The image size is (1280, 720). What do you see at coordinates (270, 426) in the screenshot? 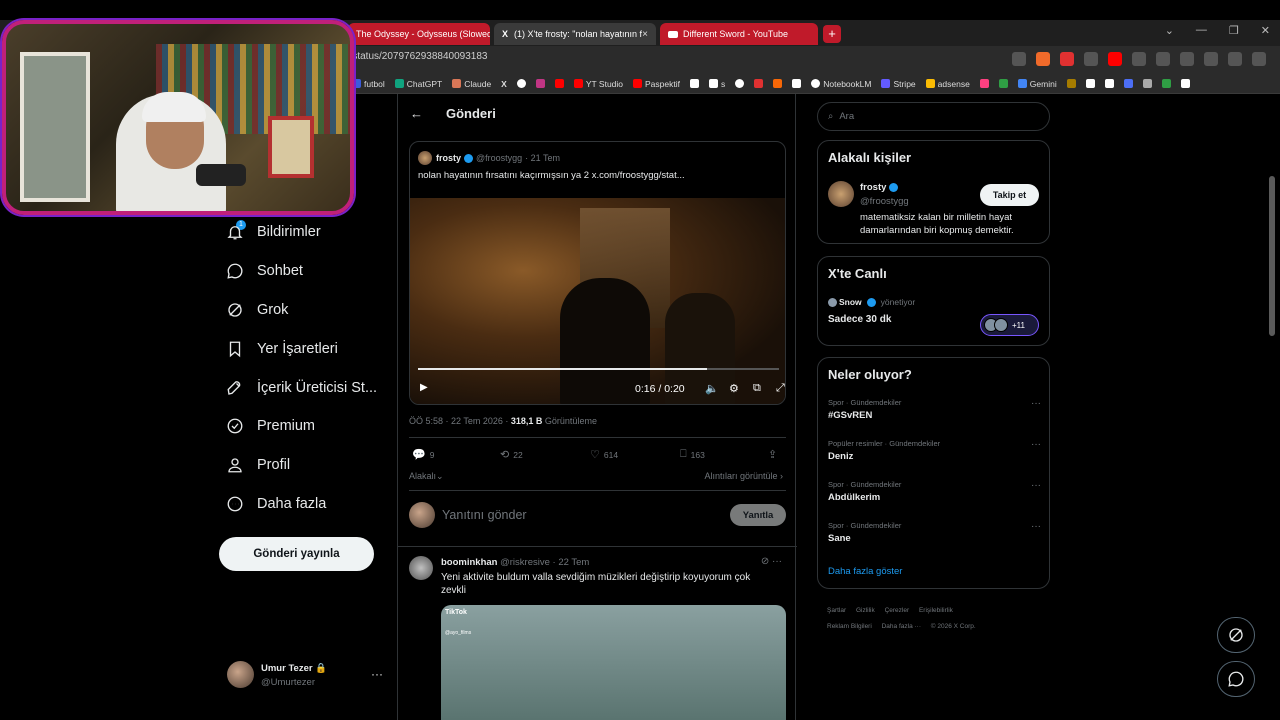
I see `nav-premium: Premium` at bounding box center [270, 426].